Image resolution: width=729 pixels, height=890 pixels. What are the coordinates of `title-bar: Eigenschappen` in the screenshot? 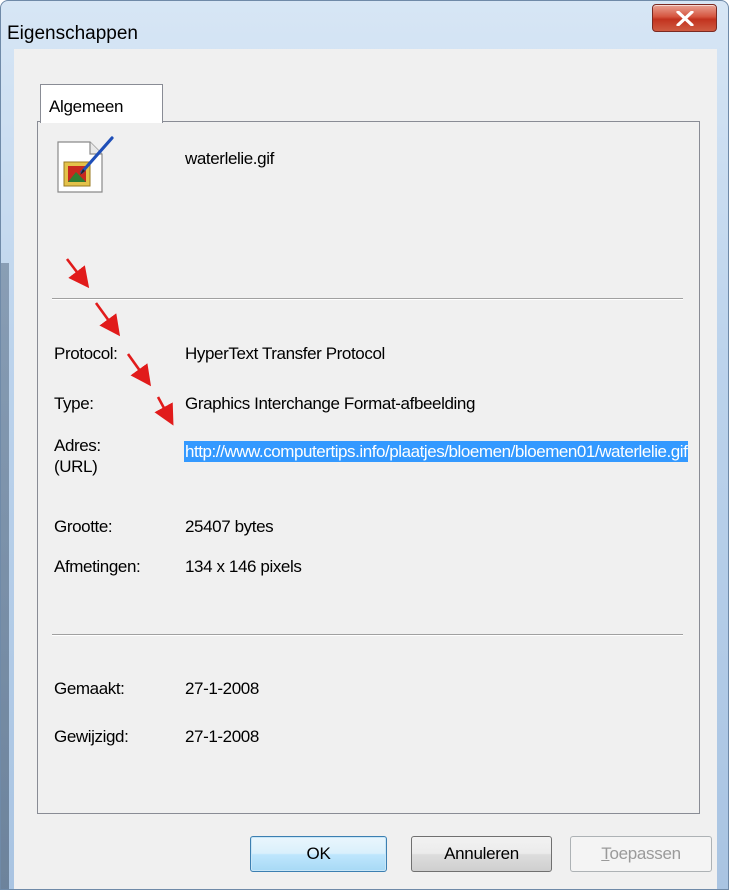 It's located at (364, 23).